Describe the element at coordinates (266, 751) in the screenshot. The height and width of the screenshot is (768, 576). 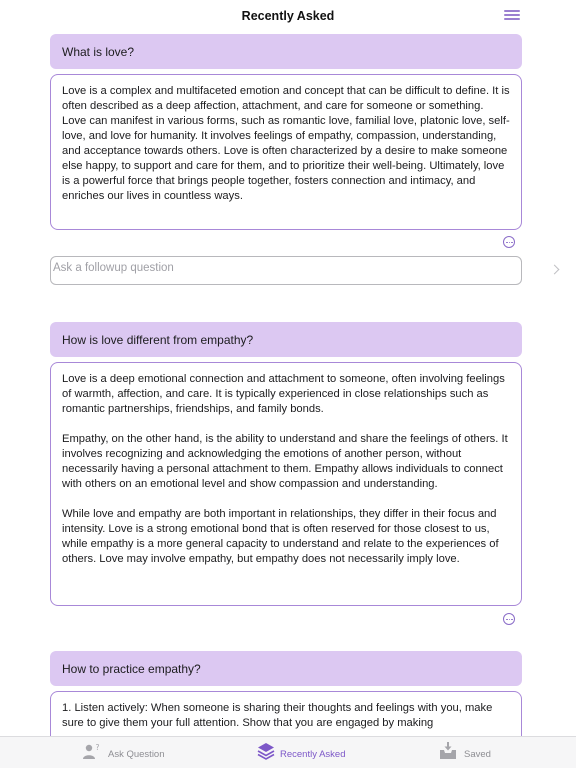
I see `stack-icon` at that location.